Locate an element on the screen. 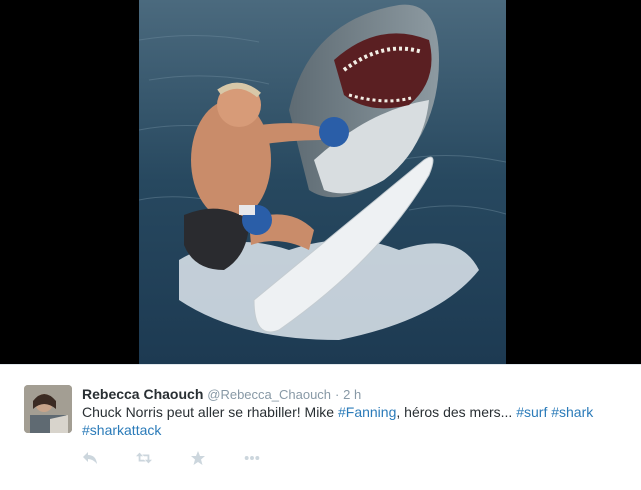 This screenshot has height=490, width=641. hashtag-shark: #shark is located at coordinates (572, 412).